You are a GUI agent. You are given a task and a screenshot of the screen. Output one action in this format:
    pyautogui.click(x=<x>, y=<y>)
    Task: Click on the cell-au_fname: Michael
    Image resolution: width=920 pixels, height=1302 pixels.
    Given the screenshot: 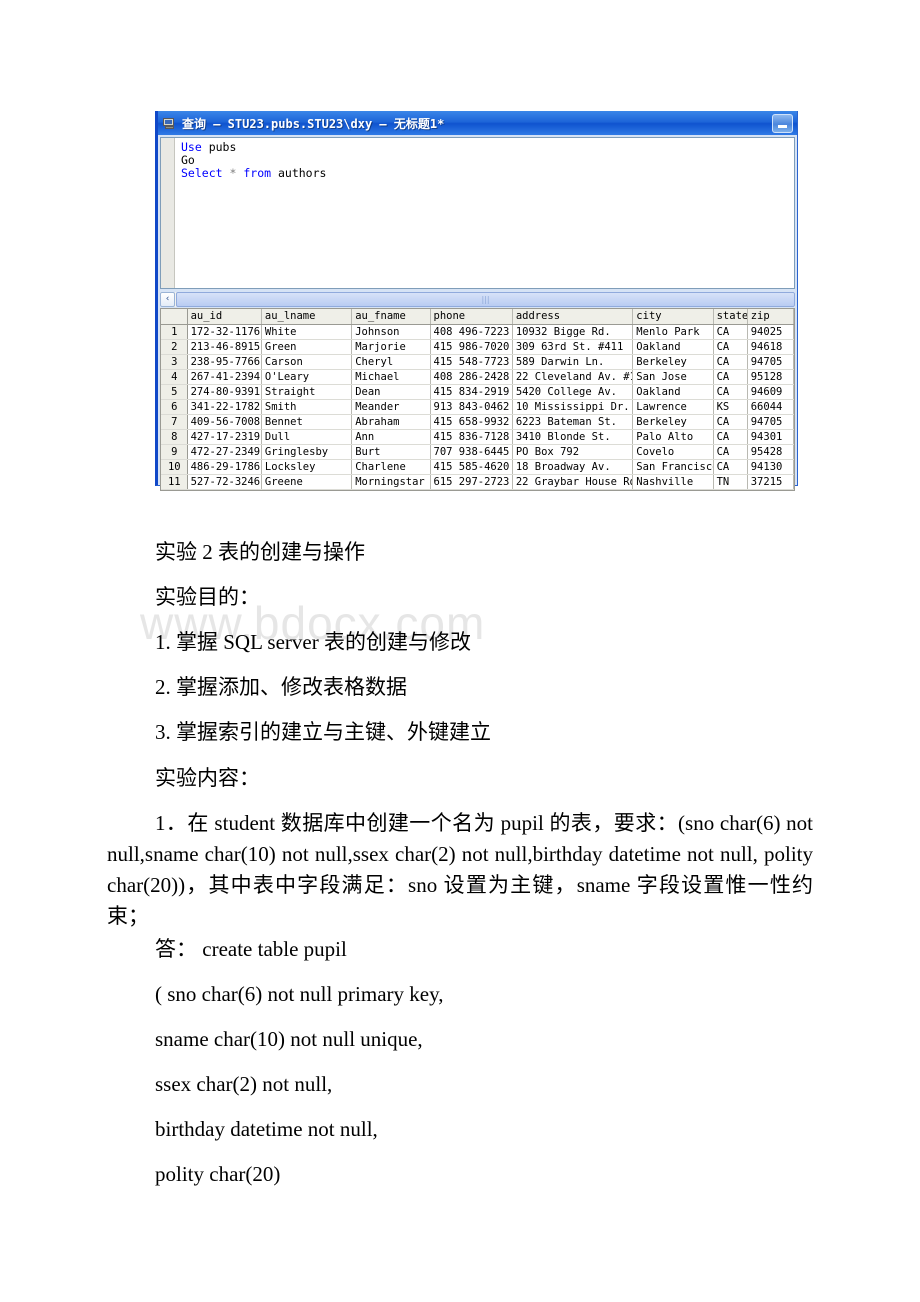 What is the action you would take?
    pyautogui.click(x=391, y=377)
    